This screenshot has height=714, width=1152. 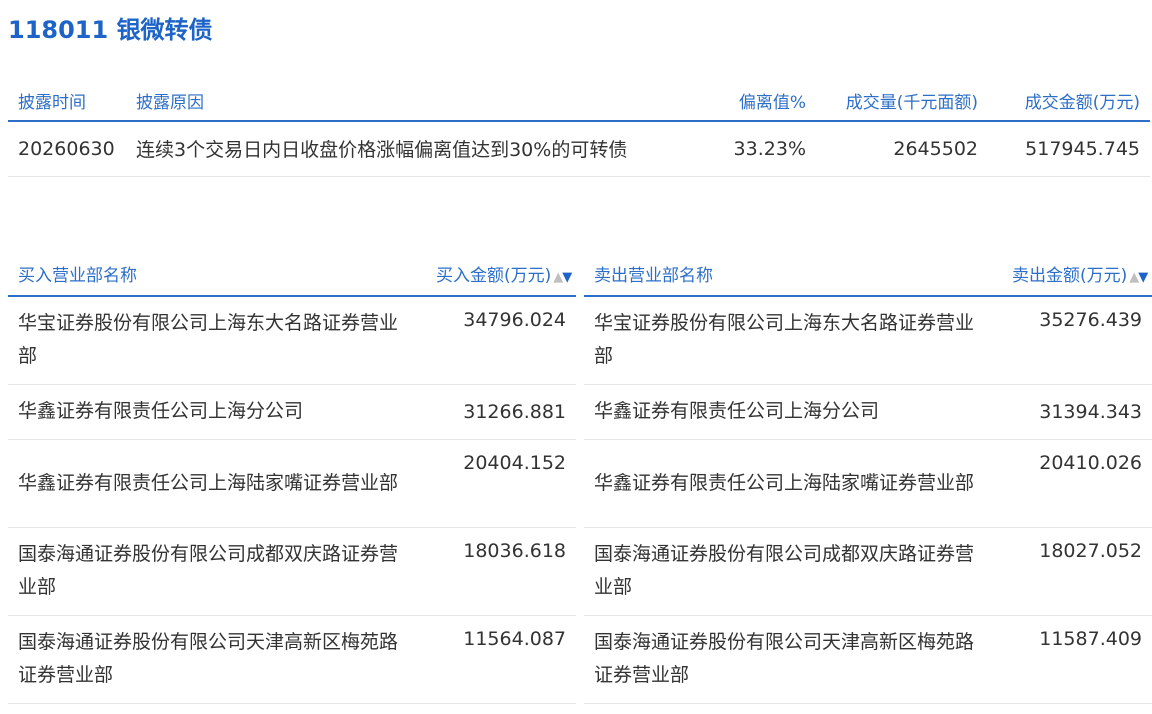 What do you see at coordinates (784, 658) in the screenshot?
I see `sell-branch-name: 国泰海通证券股份有限公司天津高新区梅苑路证券营业部` at bounding box center [784, 658].